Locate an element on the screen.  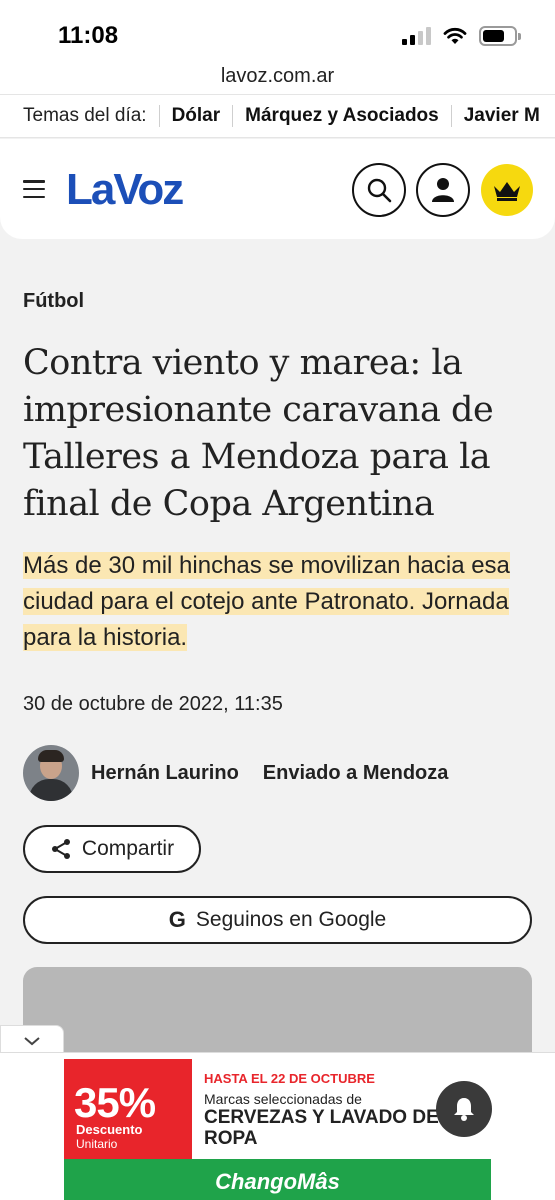
search-icon is located at coordinates (379, 190).